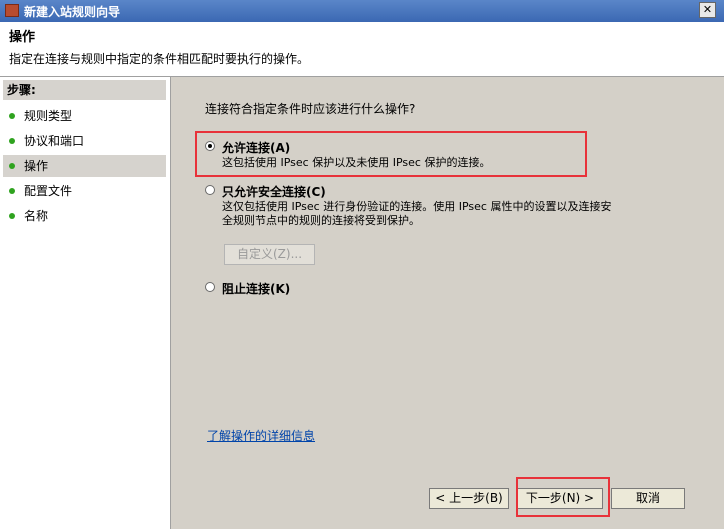 The image size is (724, 529). Describe the element at coordinates (210, 287) in the screenshot. I see `block-radio` at that location.